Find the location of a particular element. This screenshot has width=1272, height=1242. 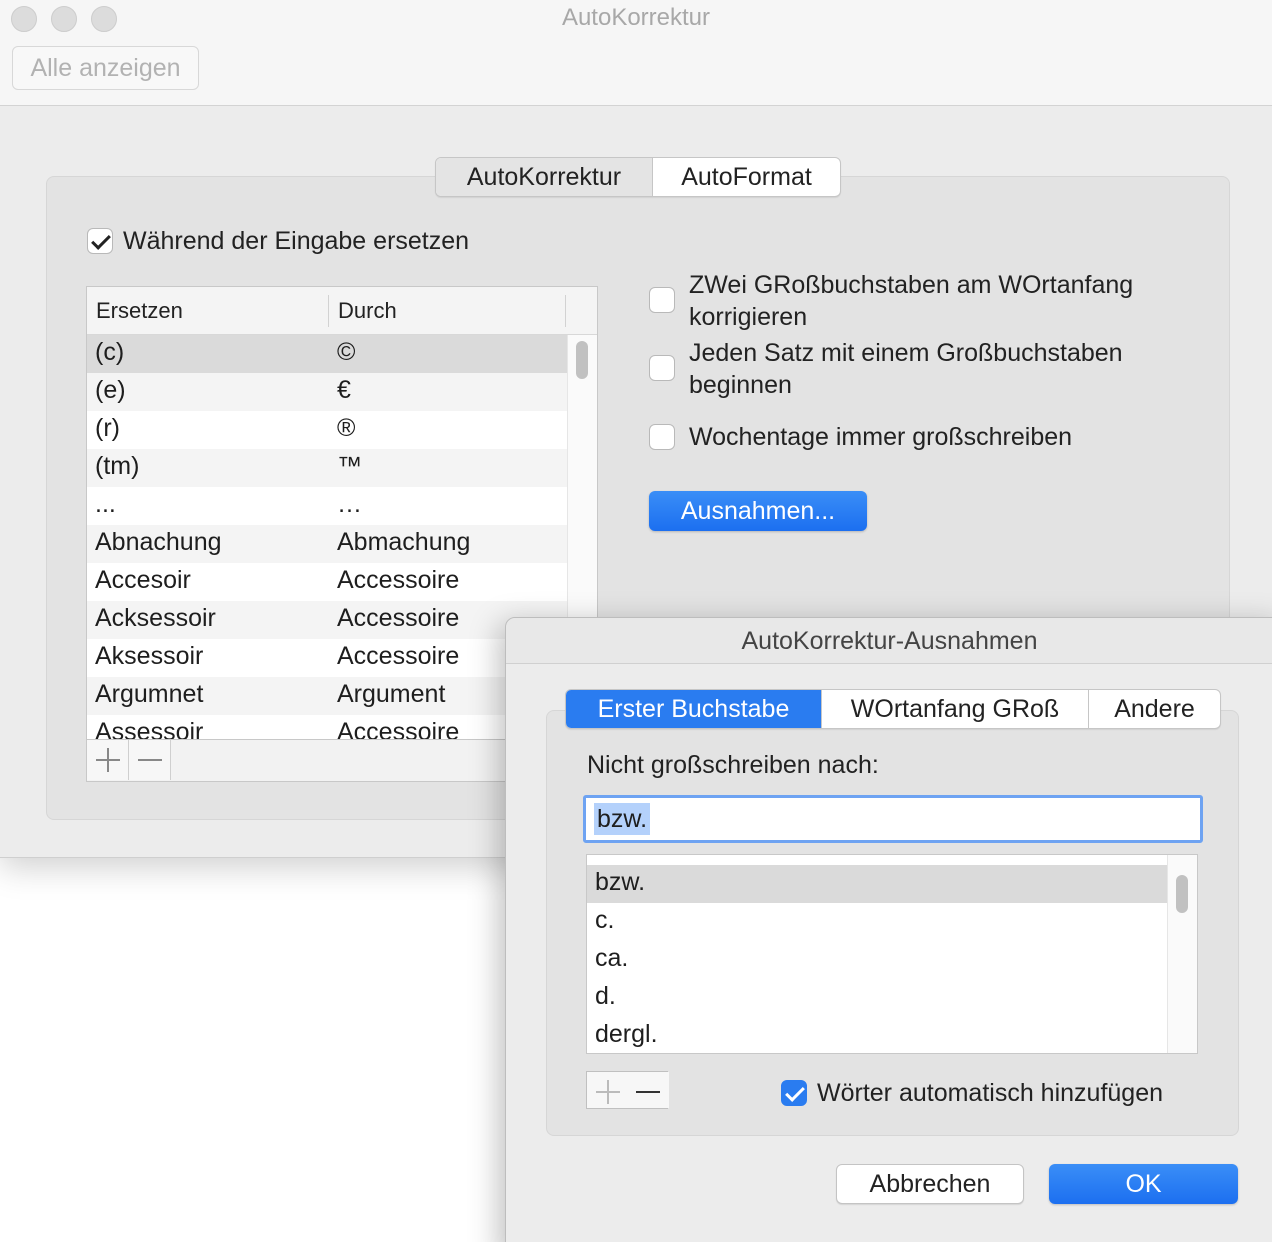

cell-replace: (tm) is located at coordinates (117, 466).